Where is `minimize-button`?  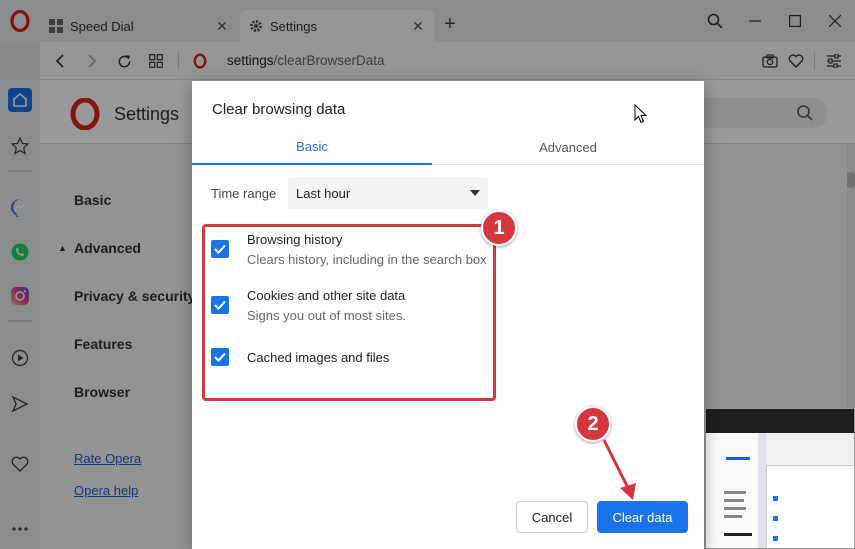
minimize-button is located at coordinates (755, 21).